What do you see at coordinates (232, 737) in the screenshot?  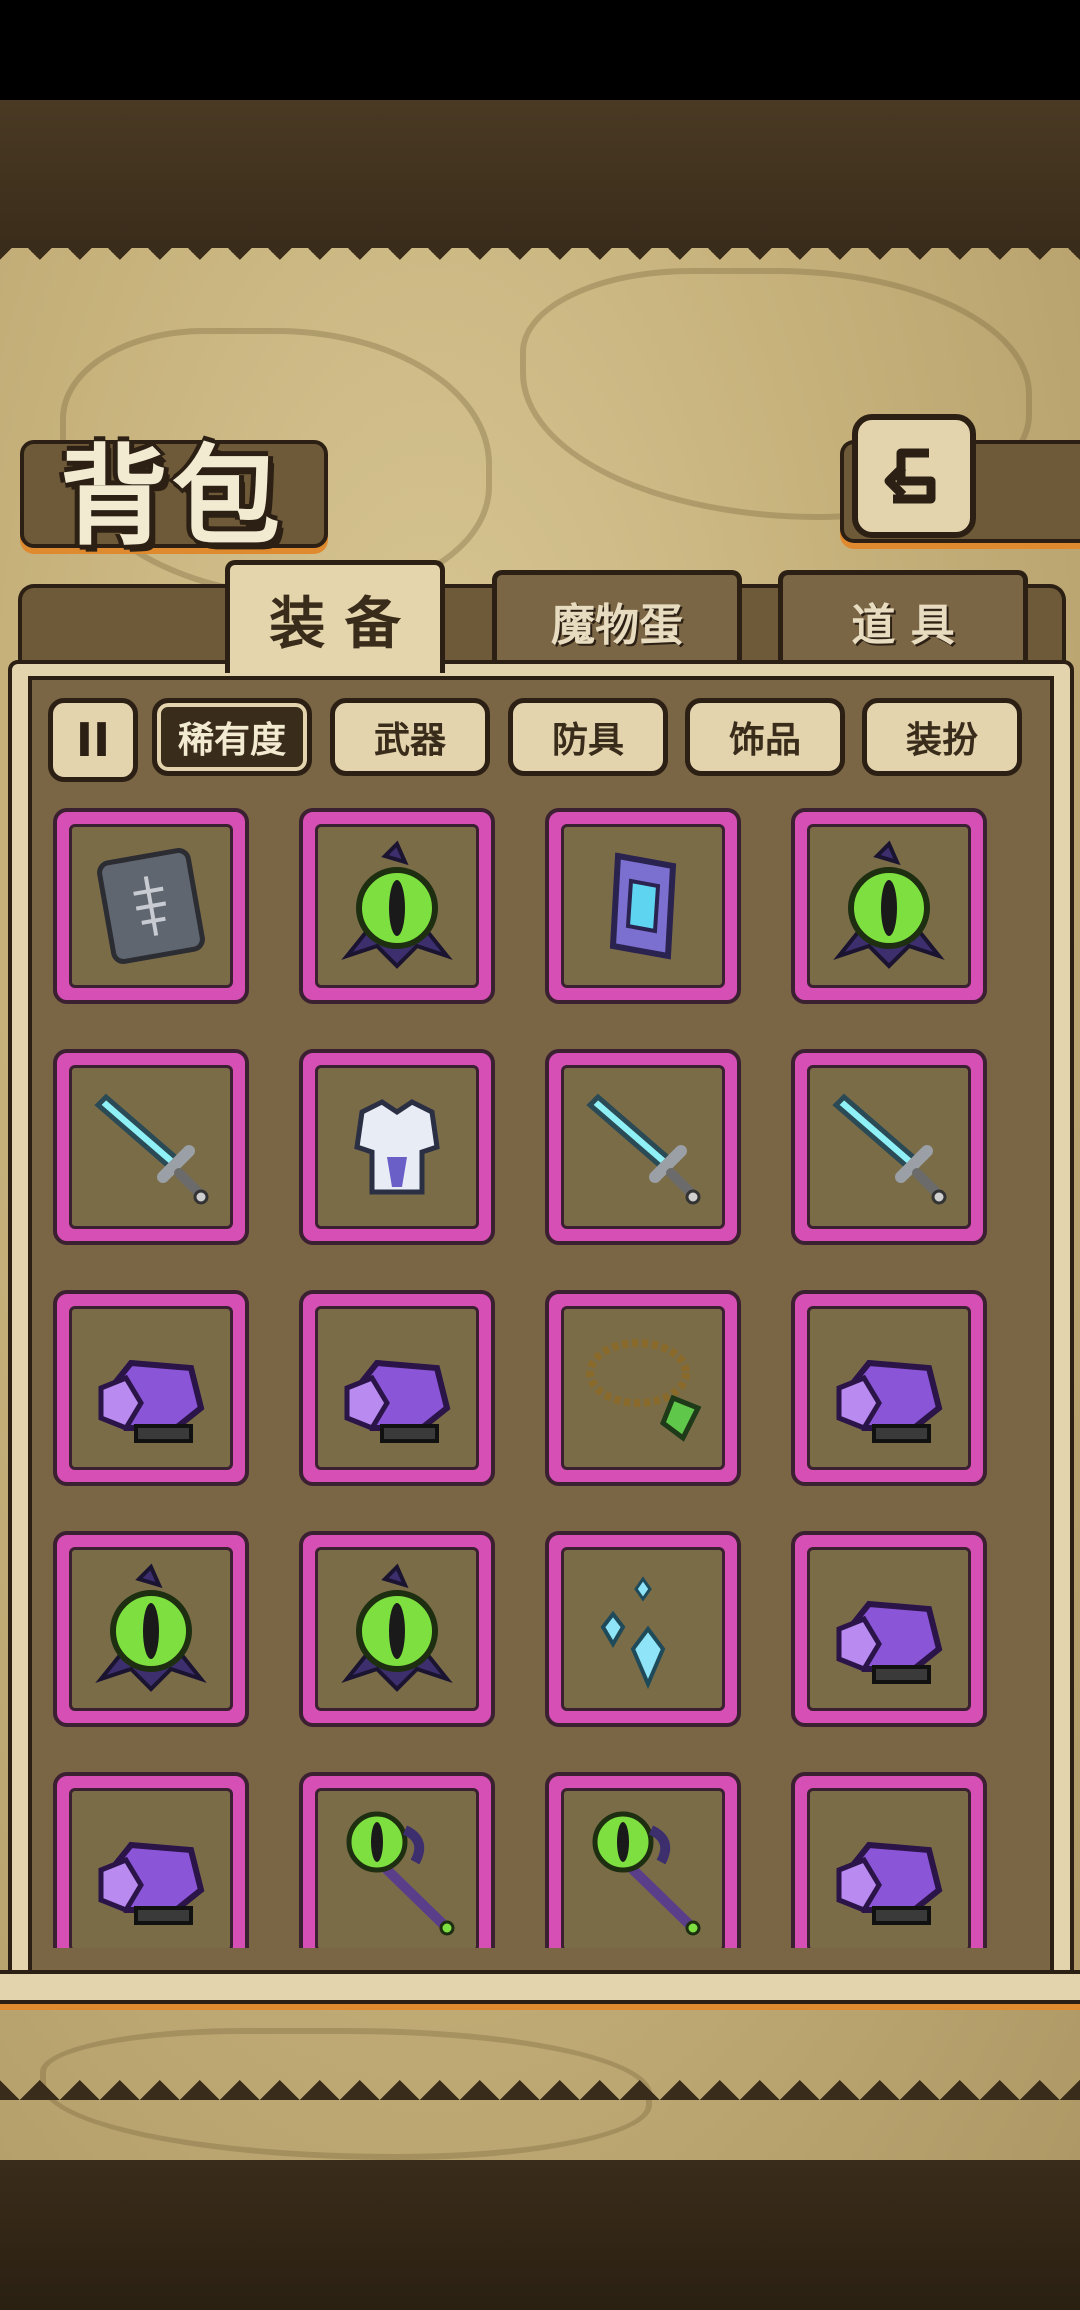 I see `filter-rarity: 稀有度` at bounding box center [232, 737].